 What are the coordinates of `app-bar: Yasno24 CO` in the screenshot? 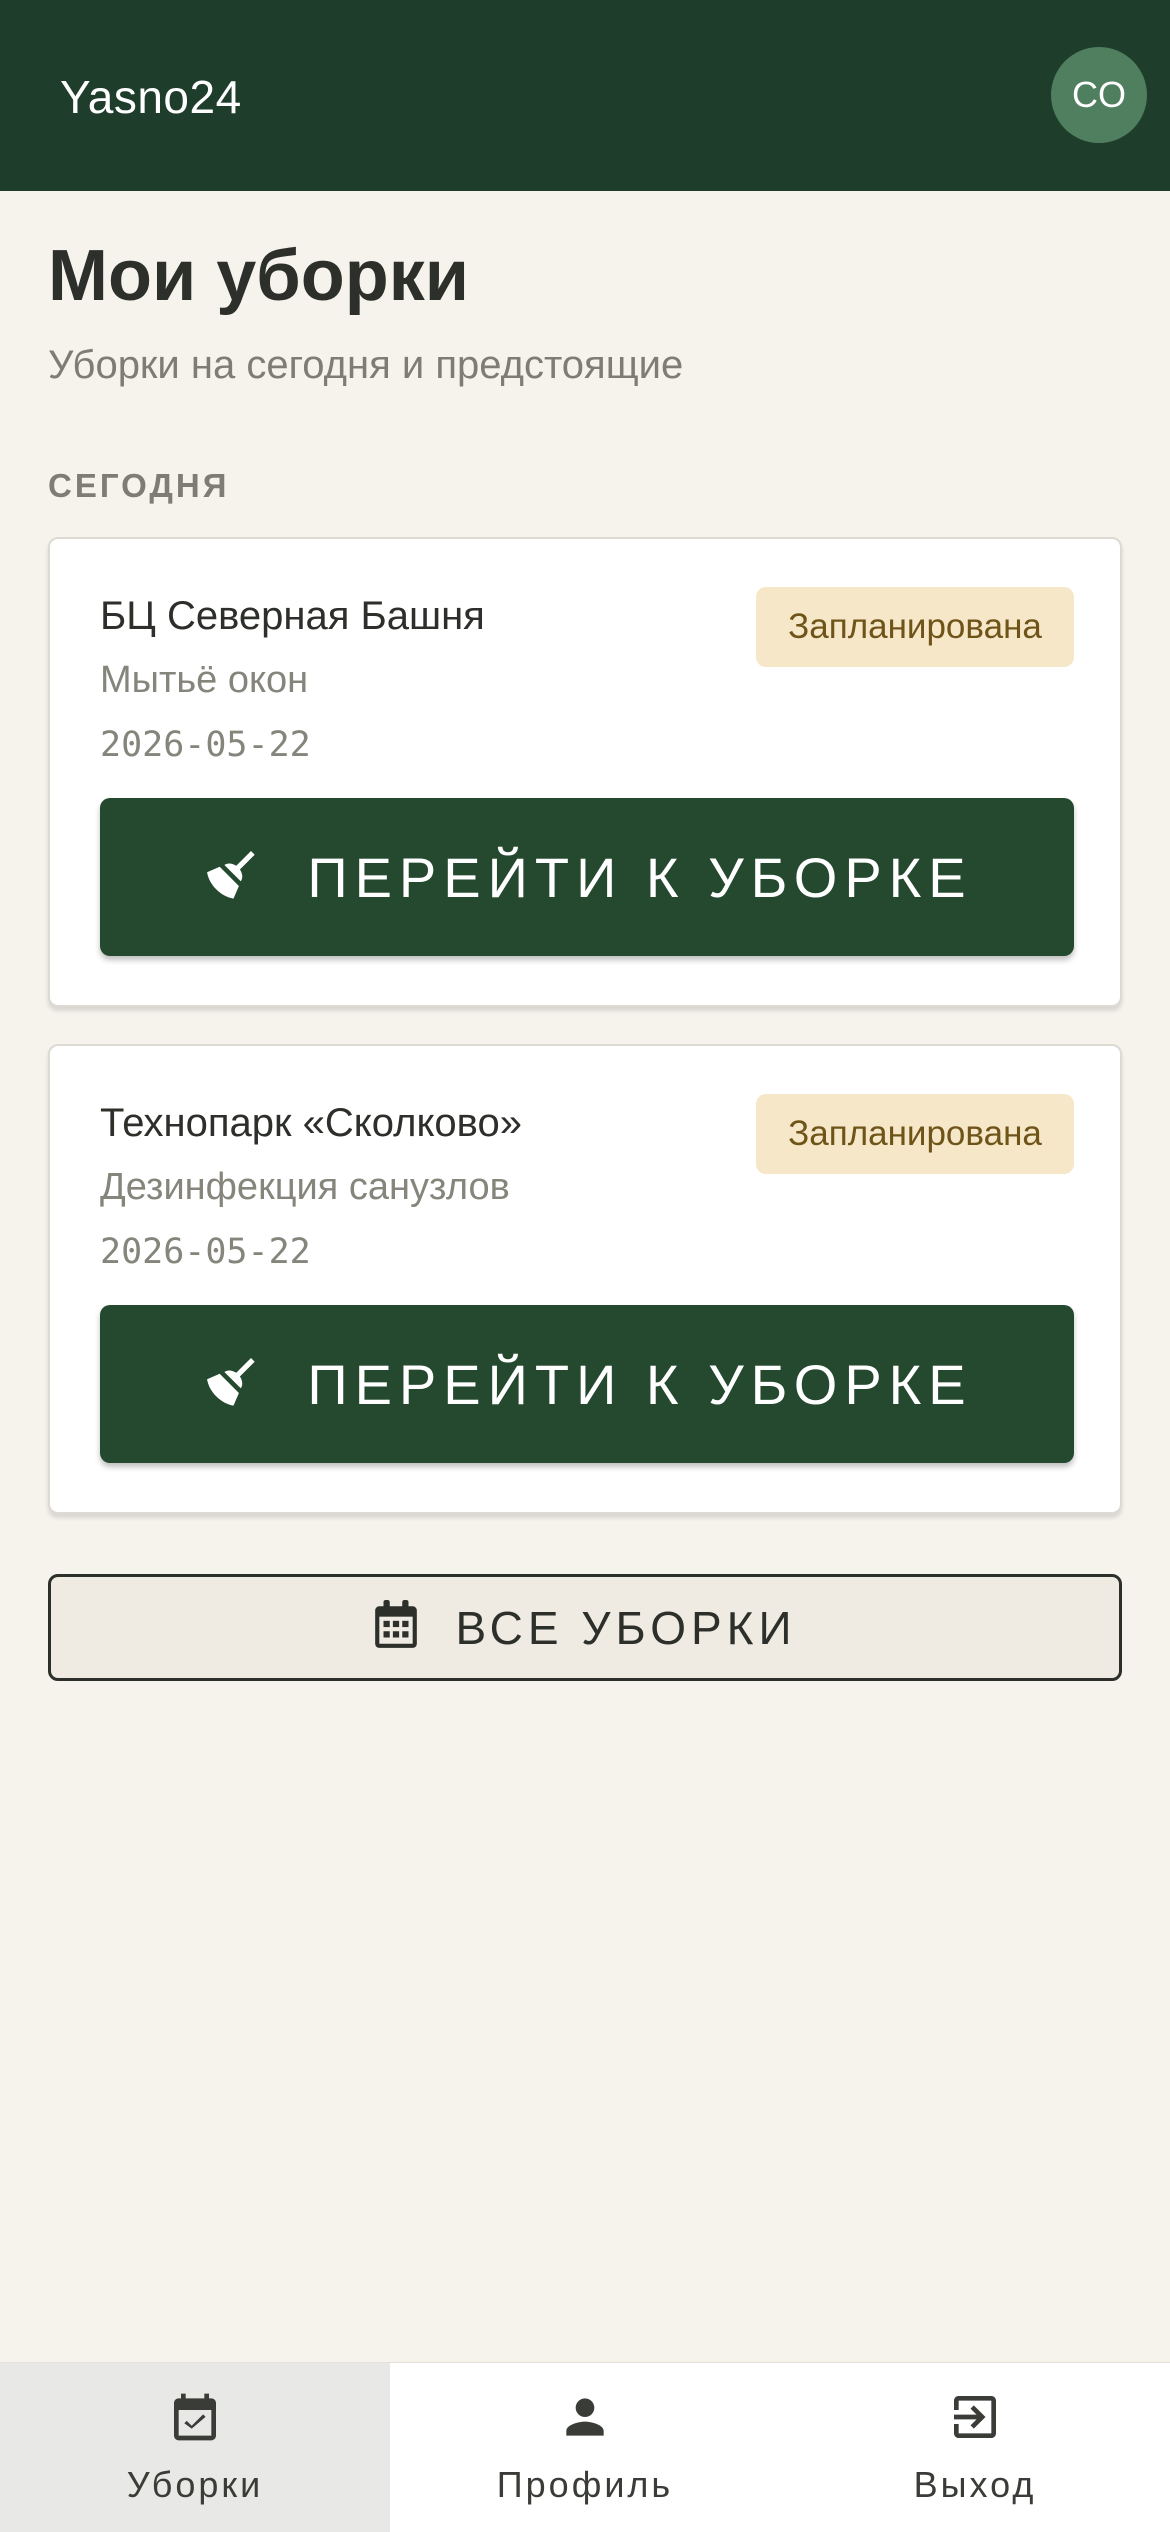 It's located at (585, 95).